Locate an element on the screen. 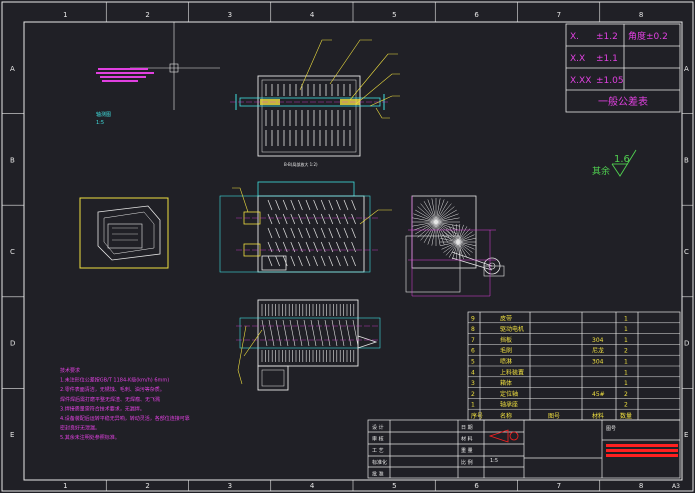  zone-row-left: C is located at coordinates (12, 252).